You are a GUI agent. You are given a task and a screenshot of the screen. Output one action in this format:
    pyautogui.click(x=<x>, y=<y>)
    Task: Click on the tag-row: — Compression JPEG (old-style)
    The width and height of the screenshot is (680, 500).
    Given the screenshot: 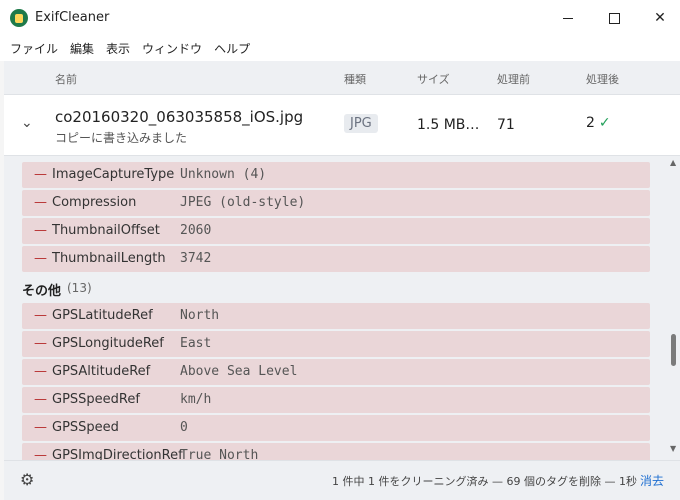 What is the action you would take?
    pyautogui.click(x=336, y=203)
    